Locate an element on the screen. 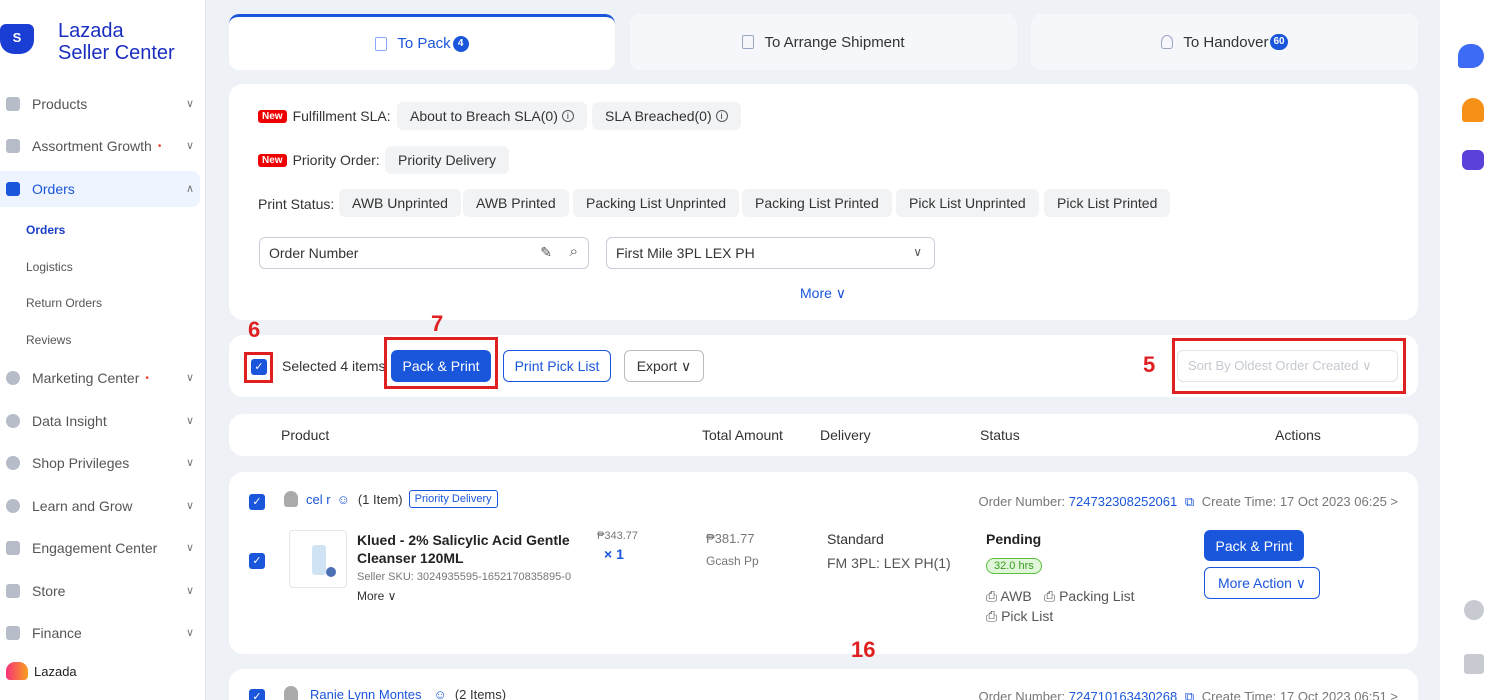  sidebar-subitem-logistics: Logistics is located at coordinates (49, 267).